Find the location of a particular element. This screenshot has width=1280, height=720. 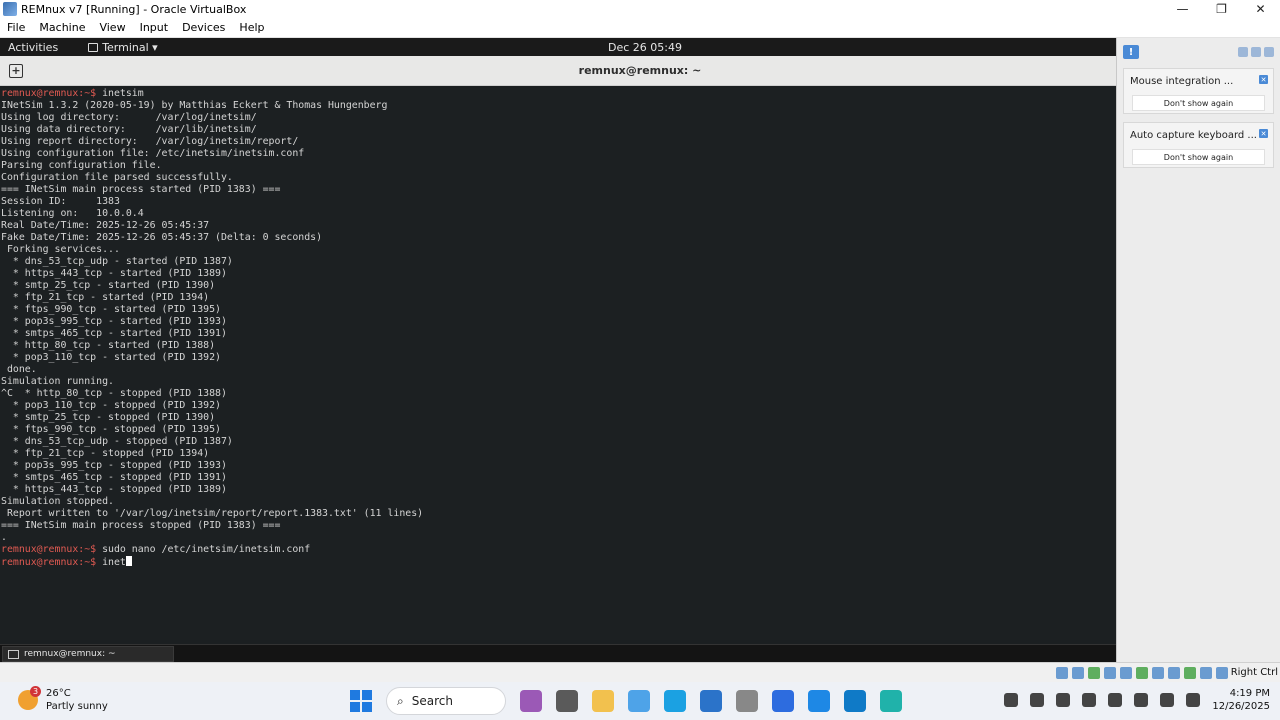

optical-icon is located at coordinates (1078, 673).